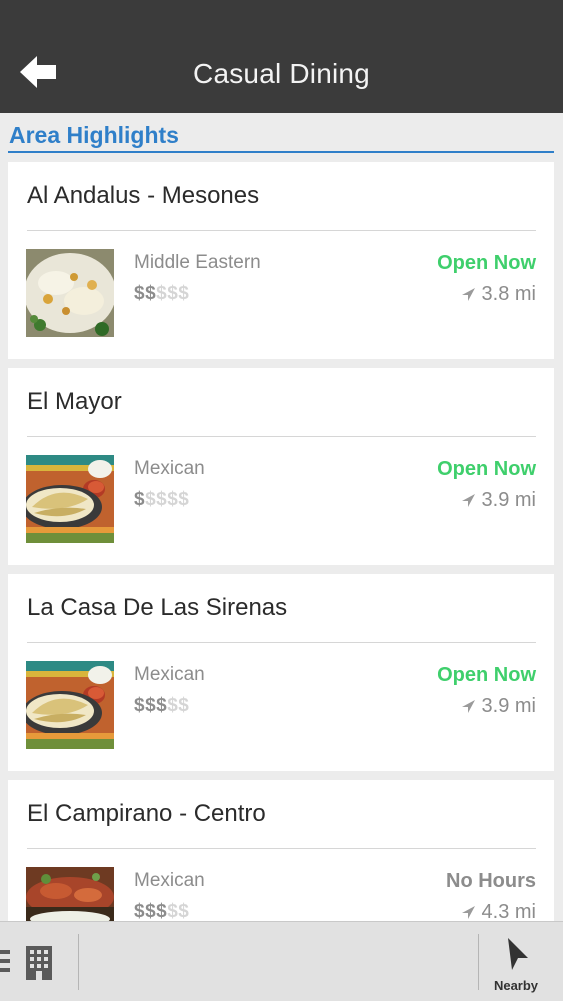  Describe the element at coordinates (281, 56) in the screenshot. I see `top-header: Casual Dining` at that location.